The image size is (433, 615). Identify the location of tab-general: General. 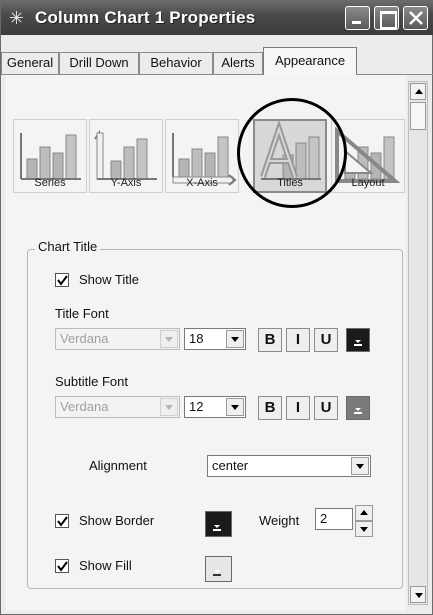
(30, 63).